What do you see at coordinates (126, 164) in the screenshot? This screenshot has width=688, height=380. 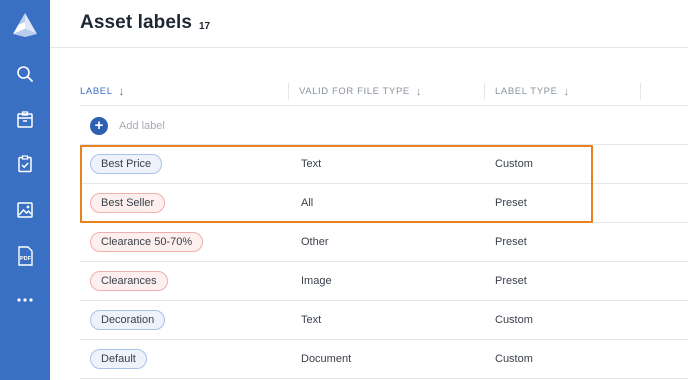 I see `label-chip: Best Price` at bounding box center [126, 164].